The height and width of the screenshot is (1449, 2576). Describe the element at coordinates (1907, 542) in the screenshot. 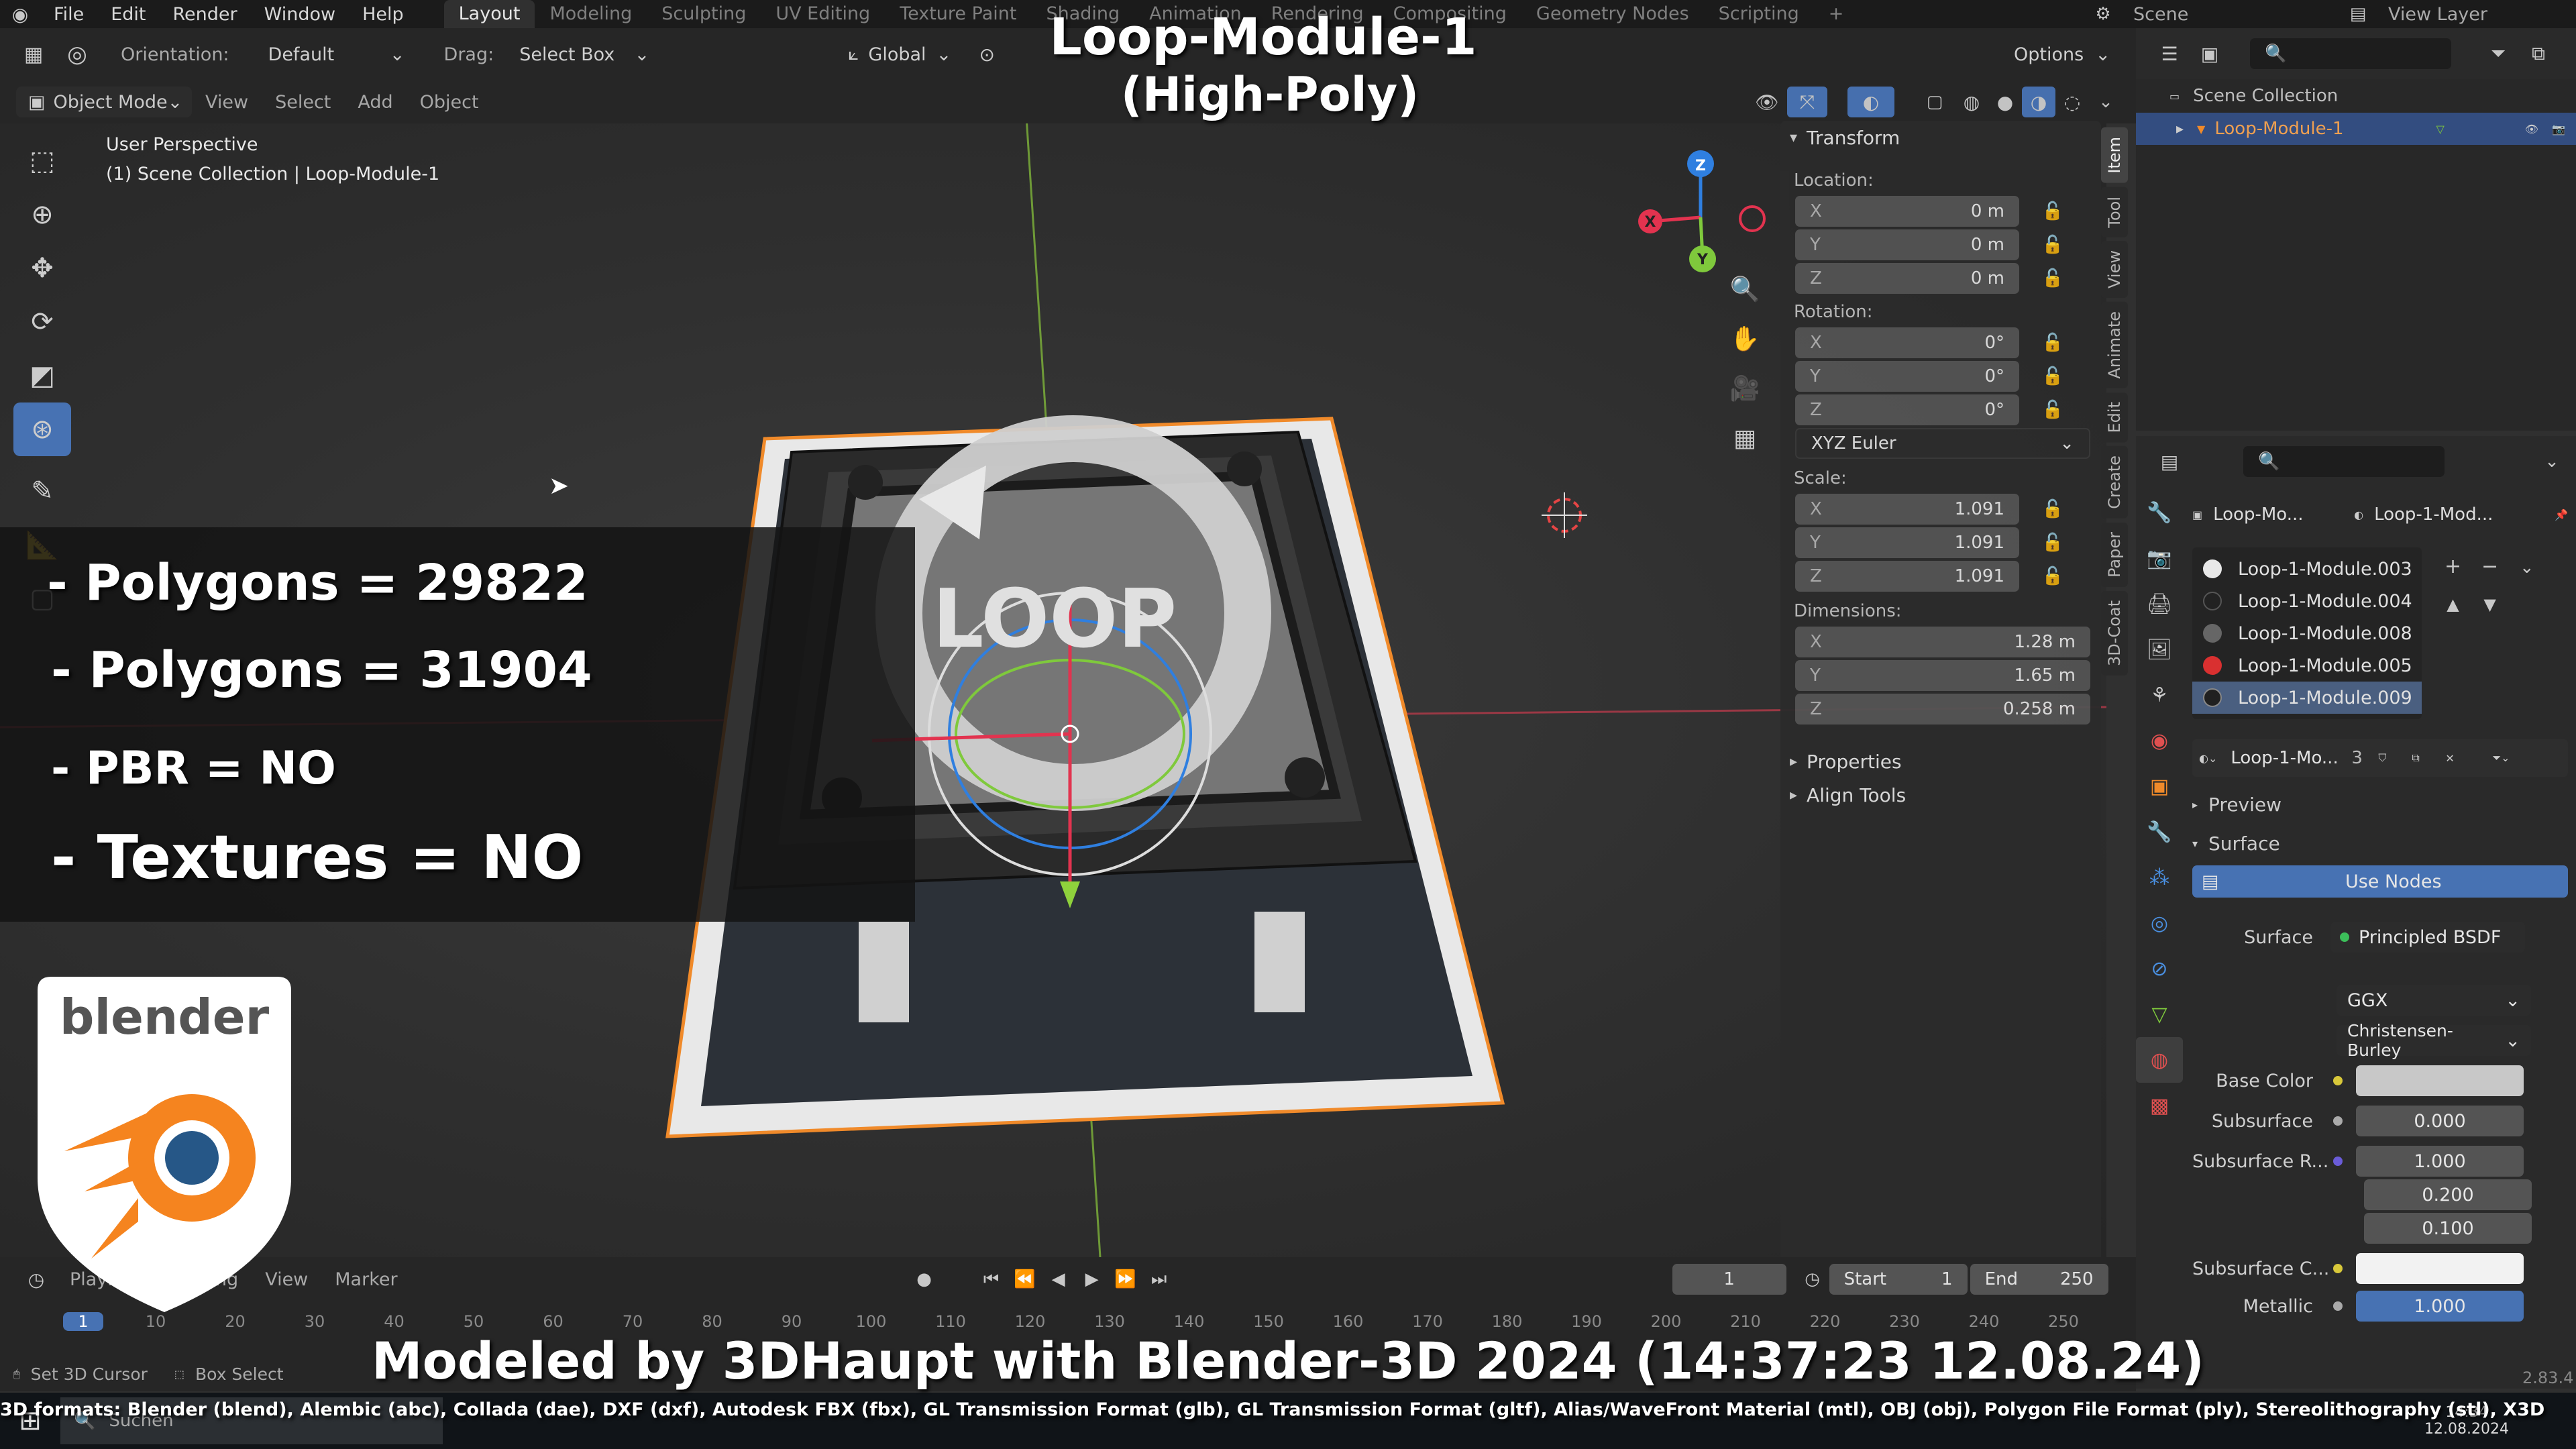

I see `scale-y-field: Y 1.091` at that location.